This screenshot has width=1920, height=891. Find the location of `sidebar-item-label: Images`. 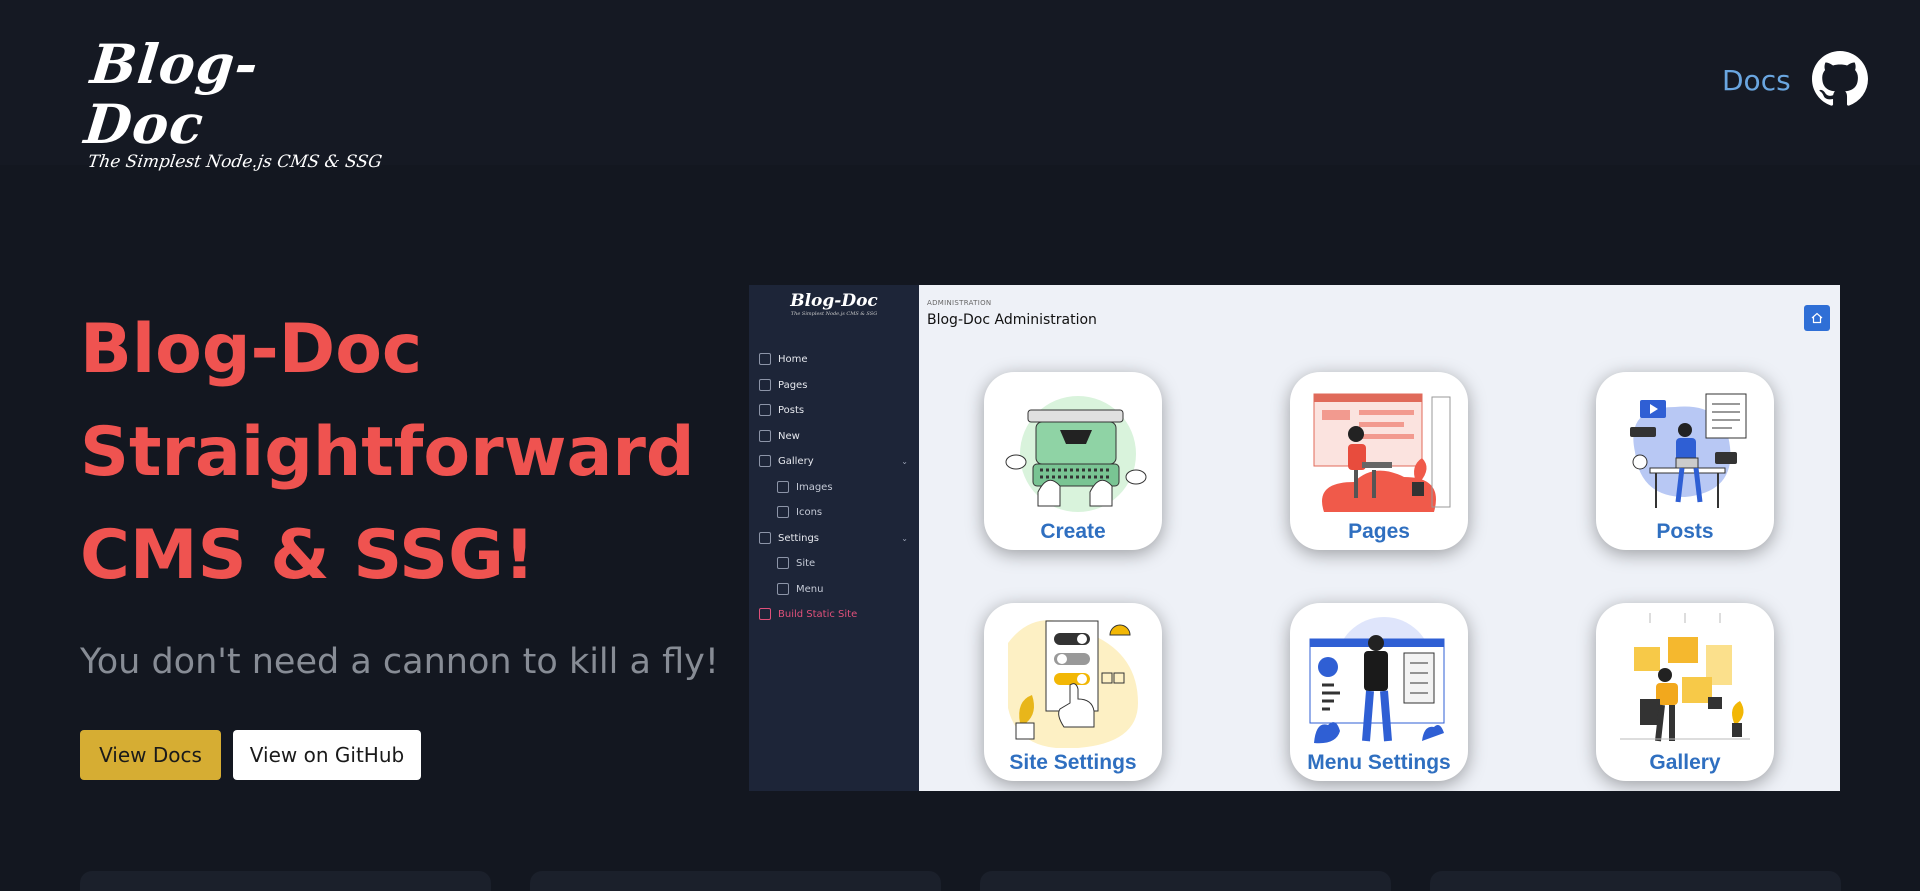

sidebar-item-label: Images is located at coordinates (814, 487).